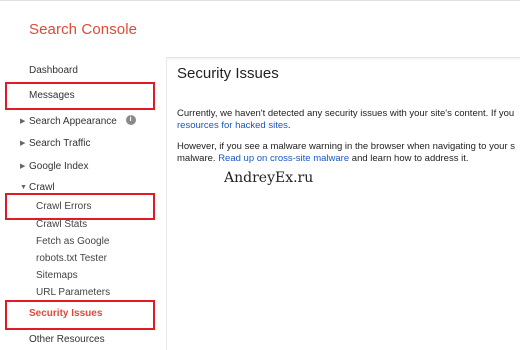 This screenshot has width=520, height=350. What do you see at coordinates (64, 206) in the screenshot?
I see `sidebar-item-label: Crawl Errors` at bounding box center [64, 206].